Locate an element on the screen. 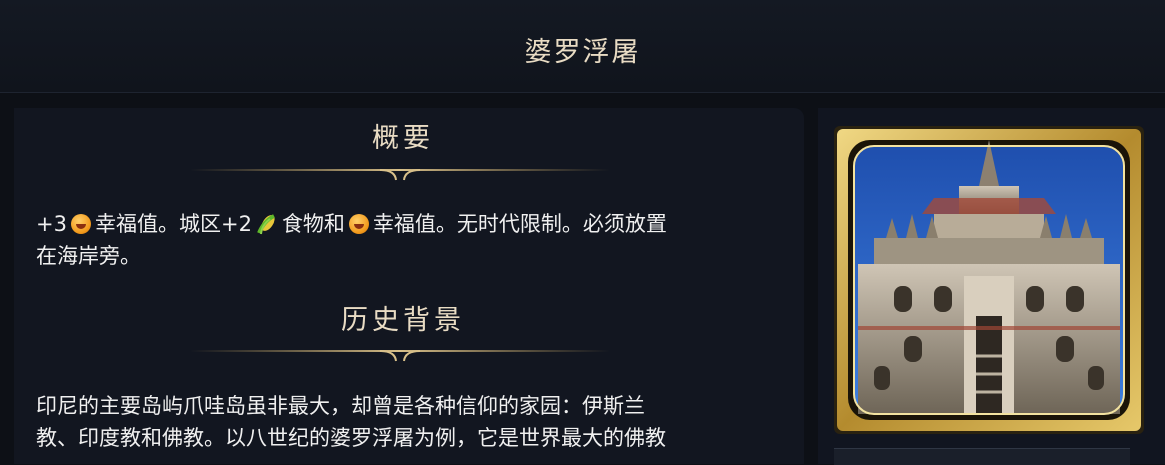 Image resolution: width=1165 pixels, height=465 pixels. history-heading: 历史背景 is located at coordinates (403, 320).